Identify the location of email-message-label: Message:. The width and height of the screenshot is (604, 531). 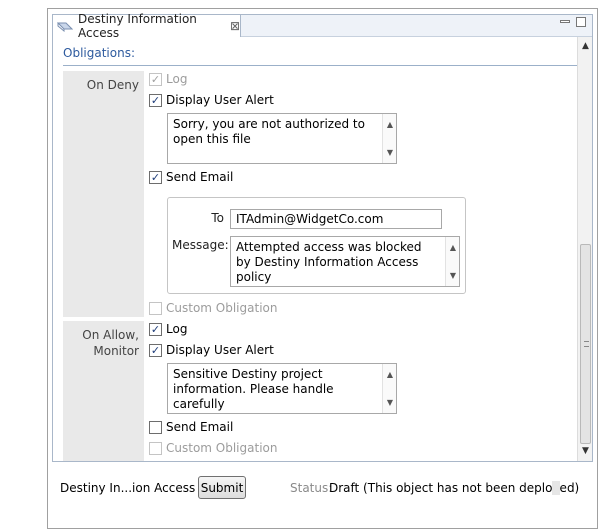
(200, 245).